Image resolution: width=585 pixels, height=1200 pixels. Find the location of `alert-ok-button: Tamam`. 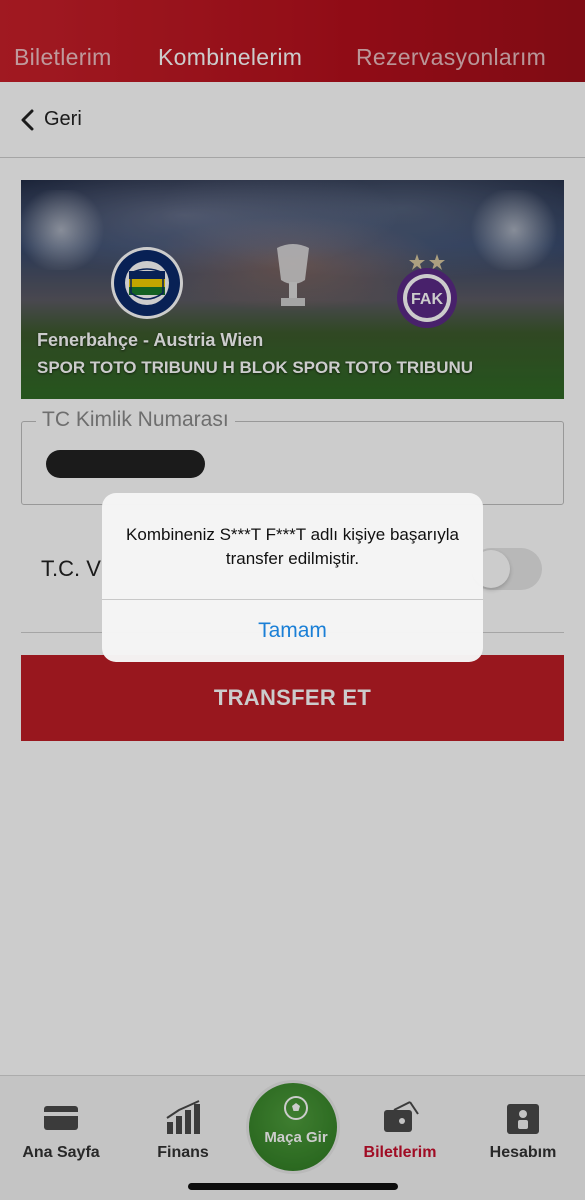

alert-ok-button: Tamam is located at coordinates (292, 631).